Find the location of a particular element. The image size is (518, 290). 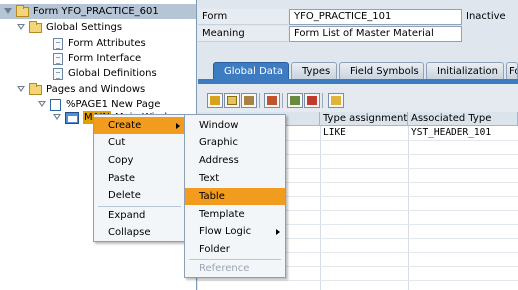

menu-item-label: Flow Logic is located at coordinates (225, 231).